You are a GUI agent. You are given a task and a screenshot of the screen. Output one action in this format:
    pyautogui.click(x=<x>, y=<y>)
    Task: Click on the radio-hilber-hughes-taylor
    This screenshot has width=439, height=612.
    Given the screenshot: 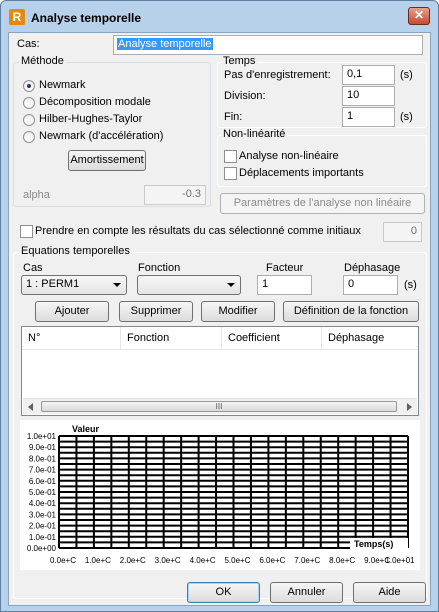 What is the action you would take?
    pyautogui.click(x=29, y=120)
    